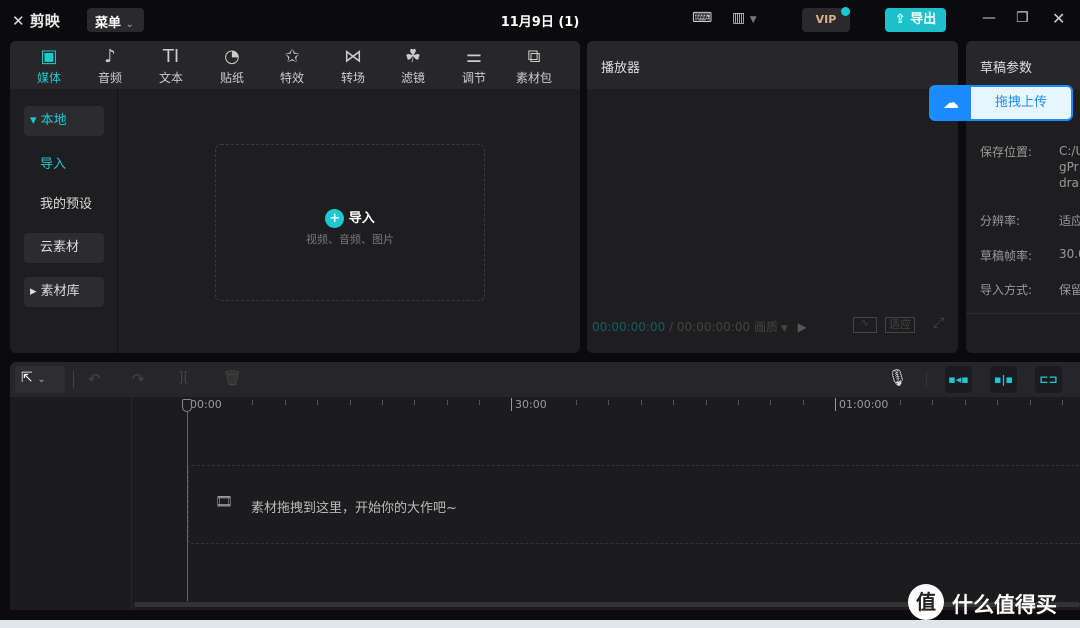  Describe the element at coordinates (206, 404) in the screenshot. I see `tick-label: 00:00` at that location.